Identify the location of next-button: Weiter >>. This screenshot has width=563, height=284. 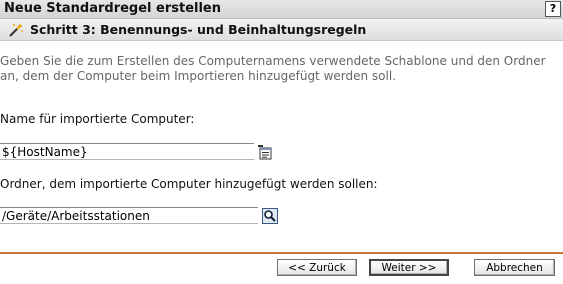
(409, 267).